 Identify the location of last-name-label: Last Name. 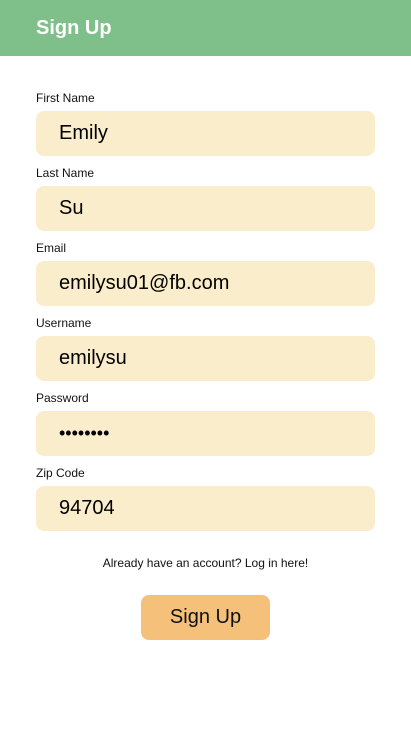
(65, 173).